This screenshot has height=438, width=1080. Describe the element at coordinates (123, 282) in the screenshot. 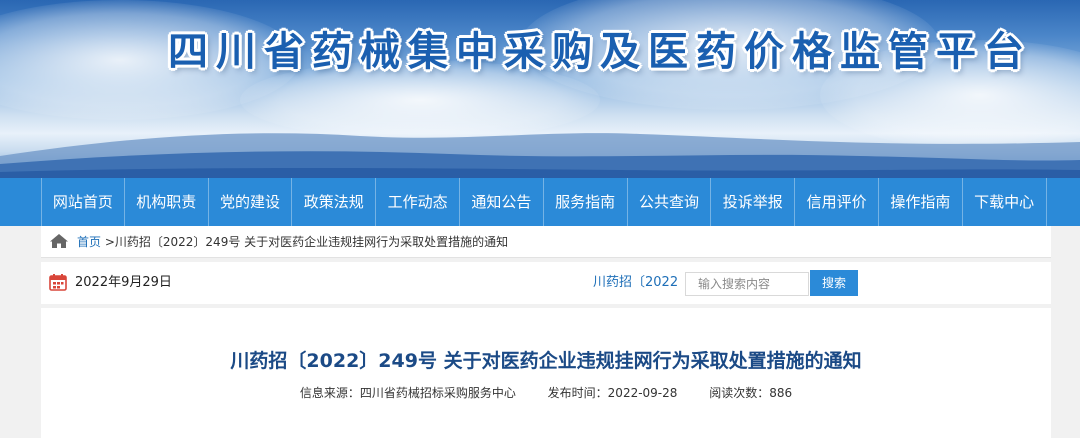

I see `current-date: 2022年9月29日` at that location.